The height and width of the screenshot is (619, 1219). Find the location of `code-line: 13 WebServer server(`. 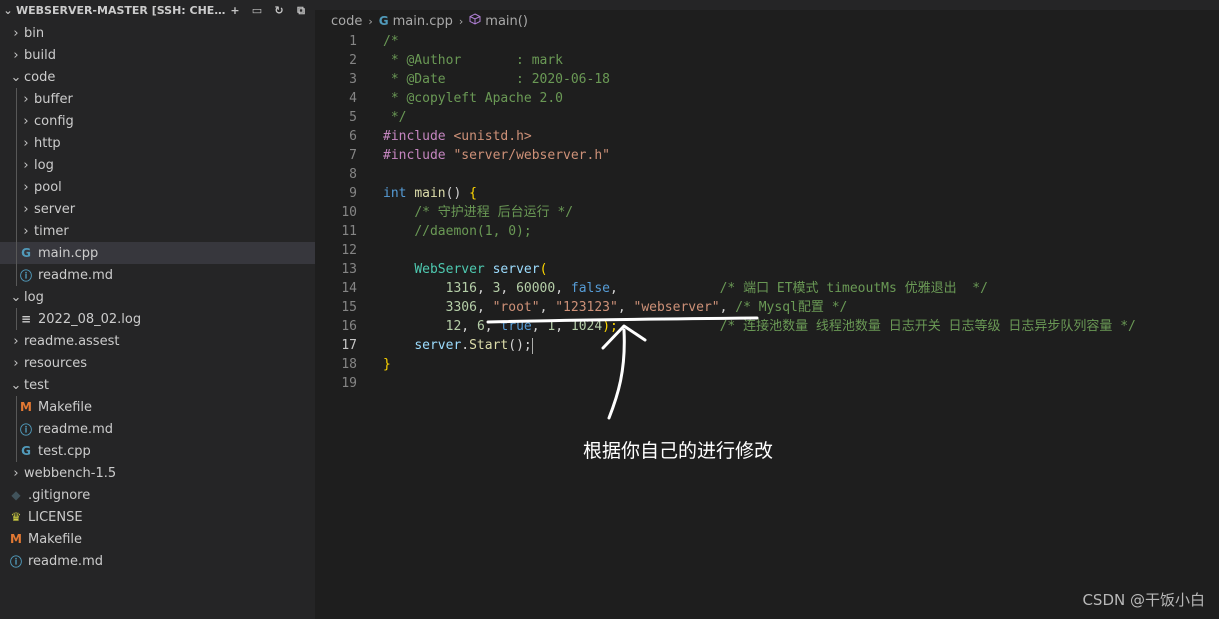

code-line: 13 WebServer server( is located at coordinates (767, 269).